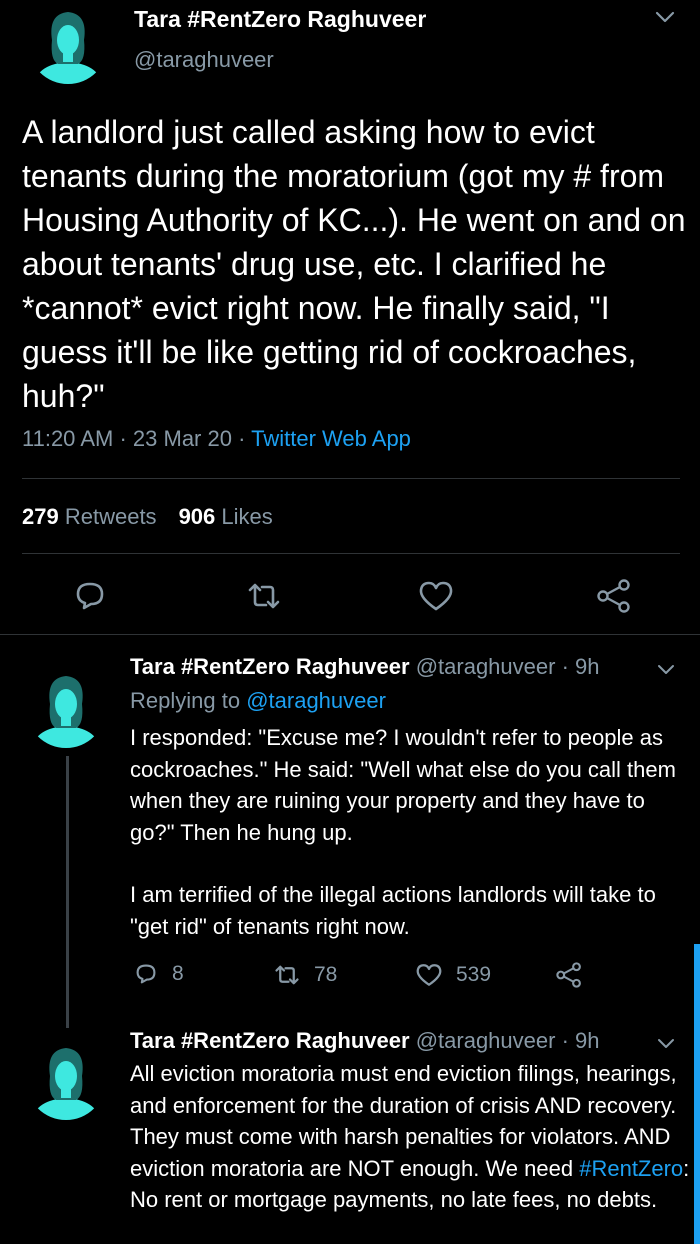 The height and width of the screenshot is (1244, 700). What do you see at coordinates (182, 438) in the screenshot?
I see `tweet-date: 23 Mar 20` at bounding box center [182, 438].